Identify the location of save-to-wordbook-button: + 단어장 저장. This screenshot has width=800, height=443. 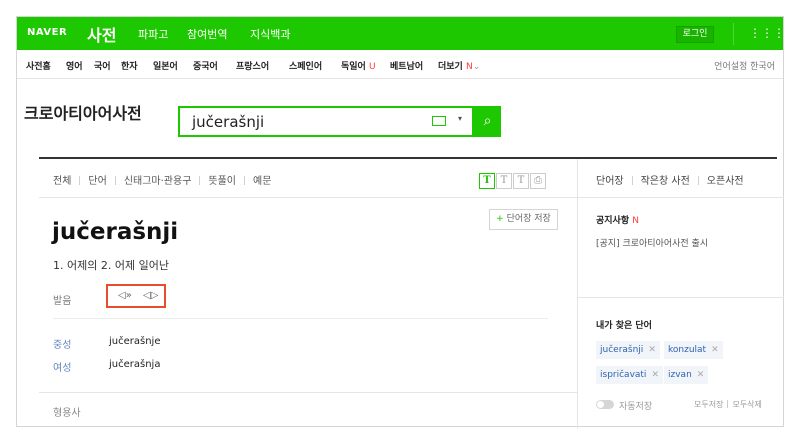
(523, 219).